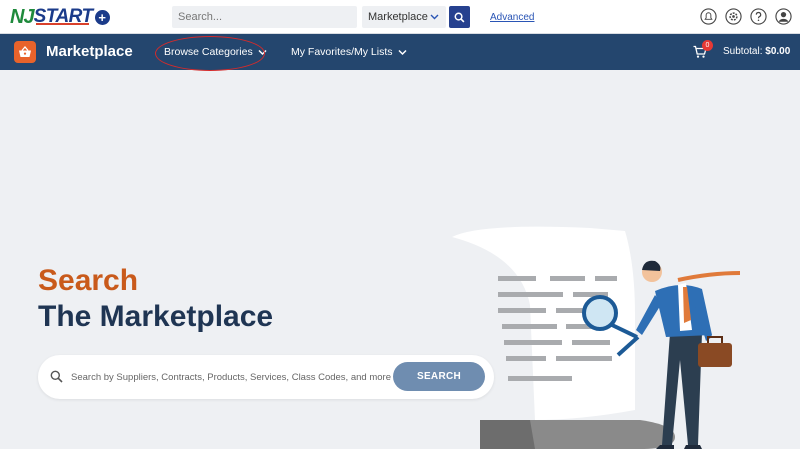 The image size is (800, 449). I want to click on logo-nj: NJ, so click(22, 16).